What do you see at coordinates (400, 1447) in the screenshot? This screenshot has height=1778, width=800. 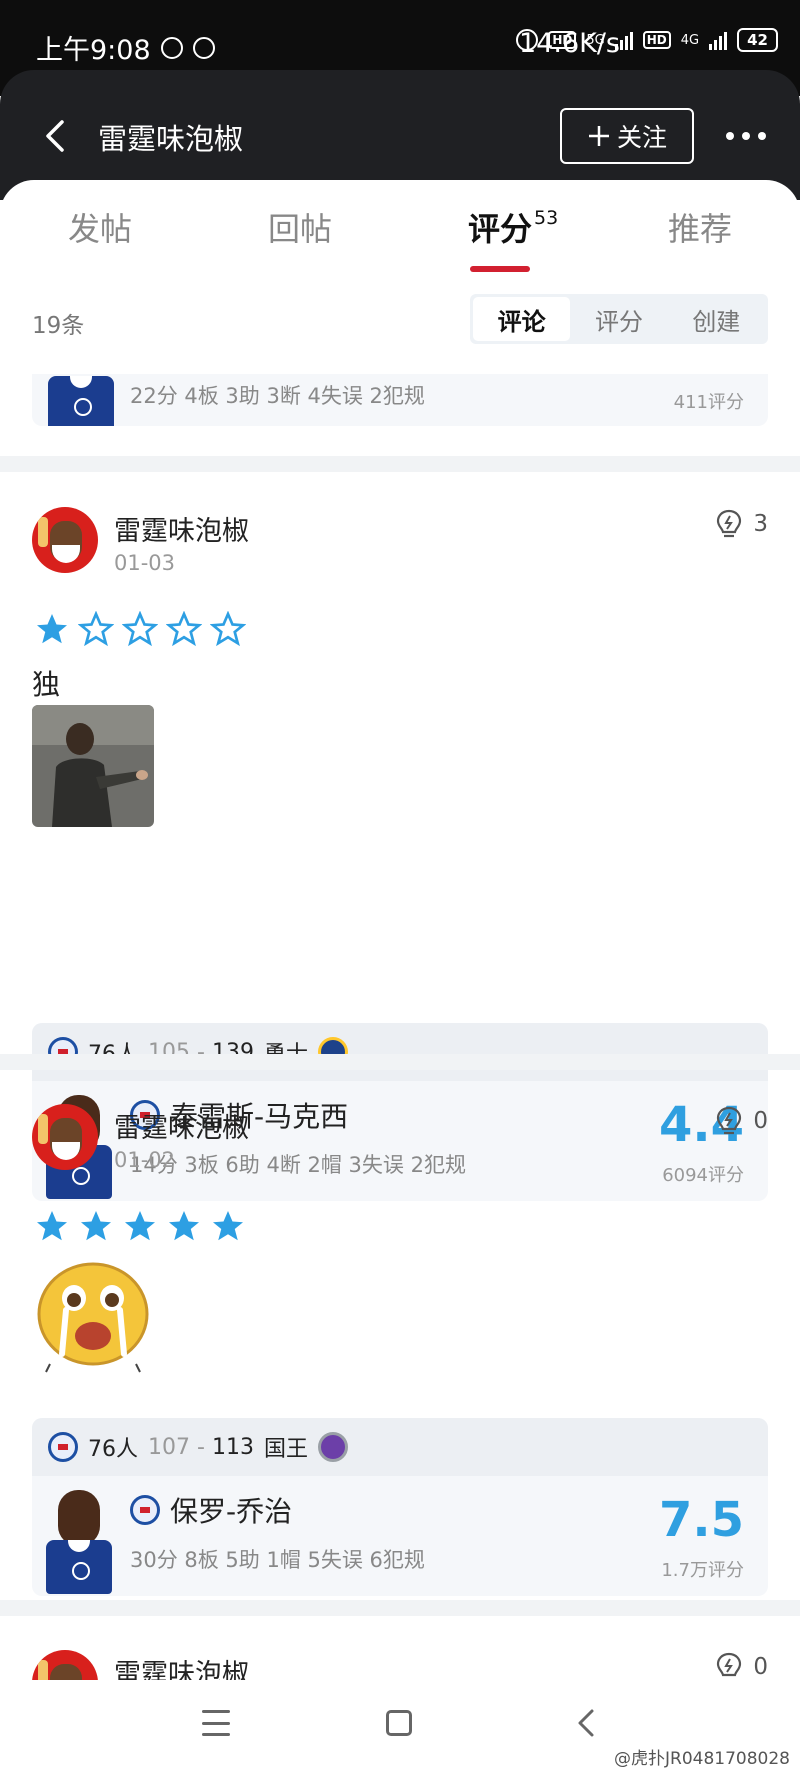 I see `game-score-row: 76人 107 - 113 国王` at bounding box center [400, 1447].